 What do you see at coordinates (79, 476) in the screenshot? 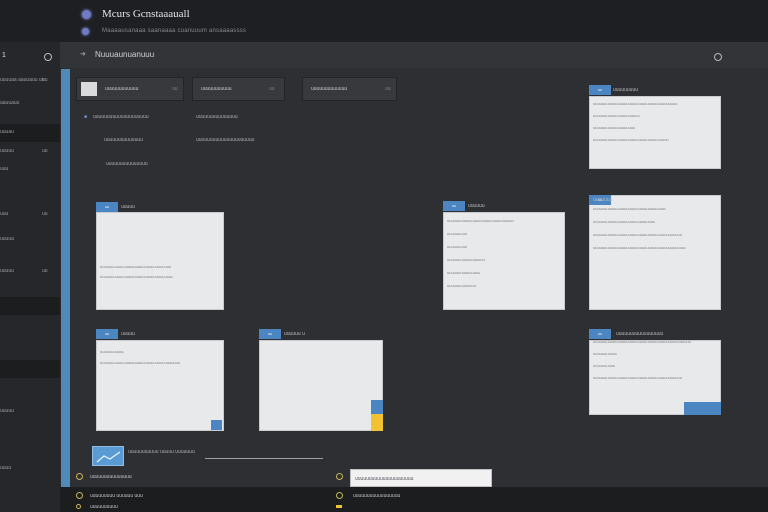
I see `status-chip-1-icon` at bounding box center [79, 476].